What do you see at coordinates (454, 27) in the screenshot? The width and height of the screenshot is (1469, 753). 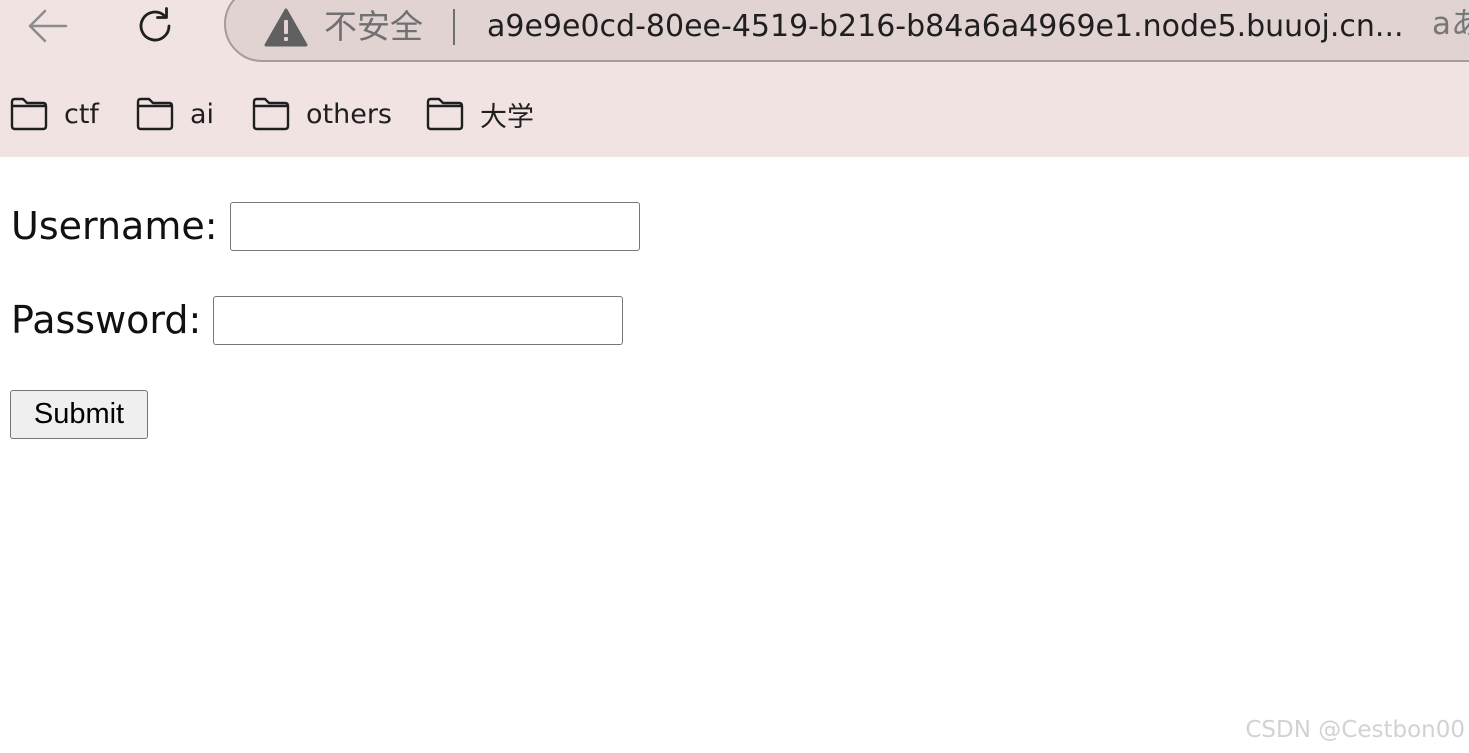 I see `address-divider` at bounding box center [454, 27].